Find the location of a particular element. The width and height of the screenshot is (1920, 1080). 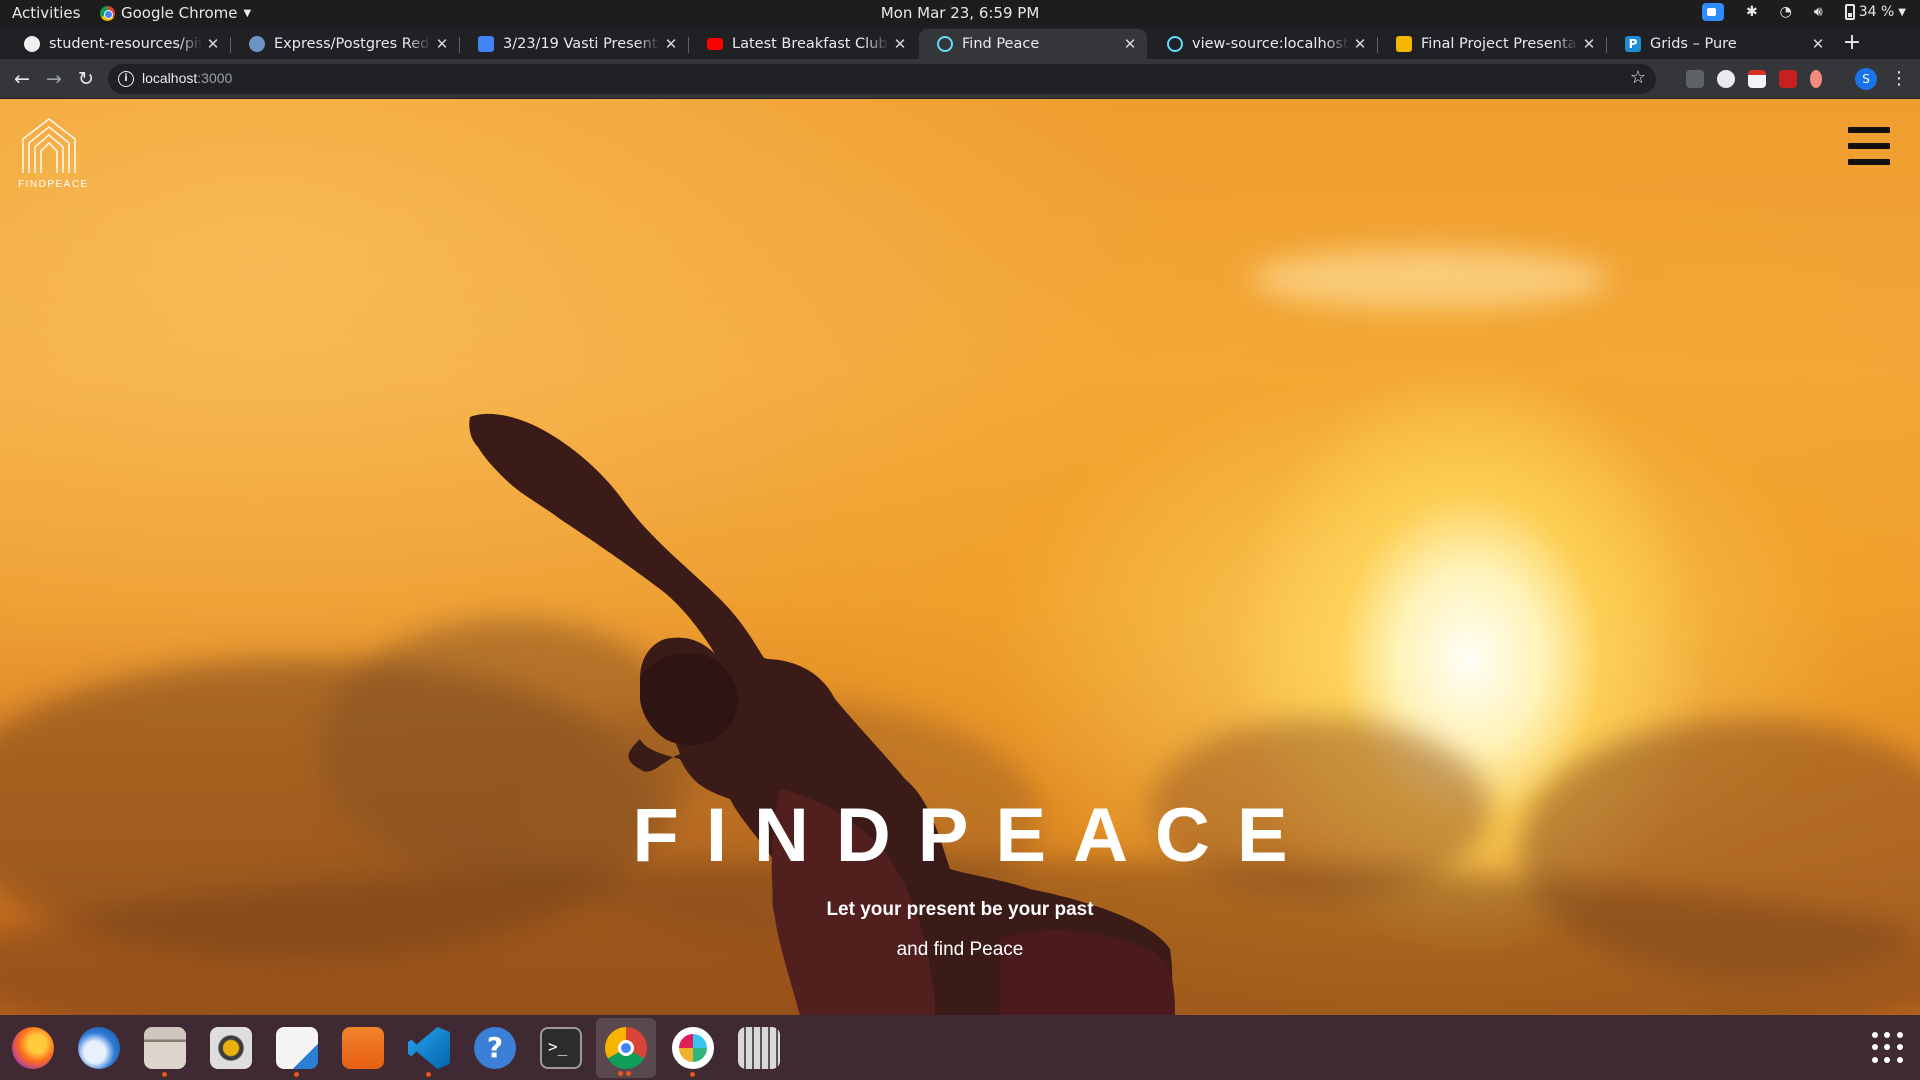

battery-indicator: 34 % ▼ is located at coordinates (1875, 12).